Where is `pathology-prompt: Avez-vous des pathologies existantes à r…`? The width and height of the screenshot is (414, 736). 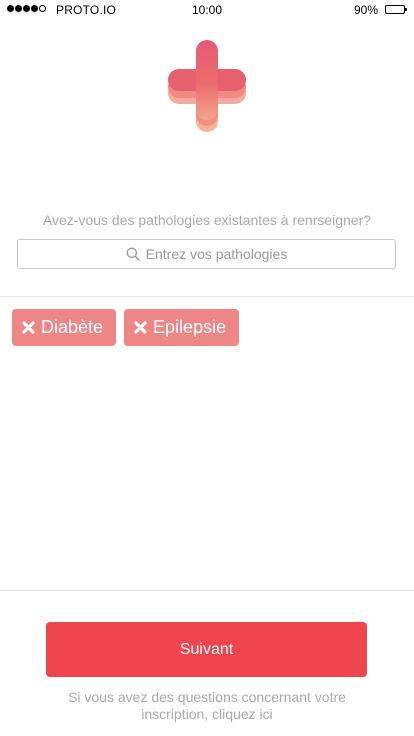
pathology-prompt: Avez-vous des pathologies existantes à r… is located at coordinates (207, 220).